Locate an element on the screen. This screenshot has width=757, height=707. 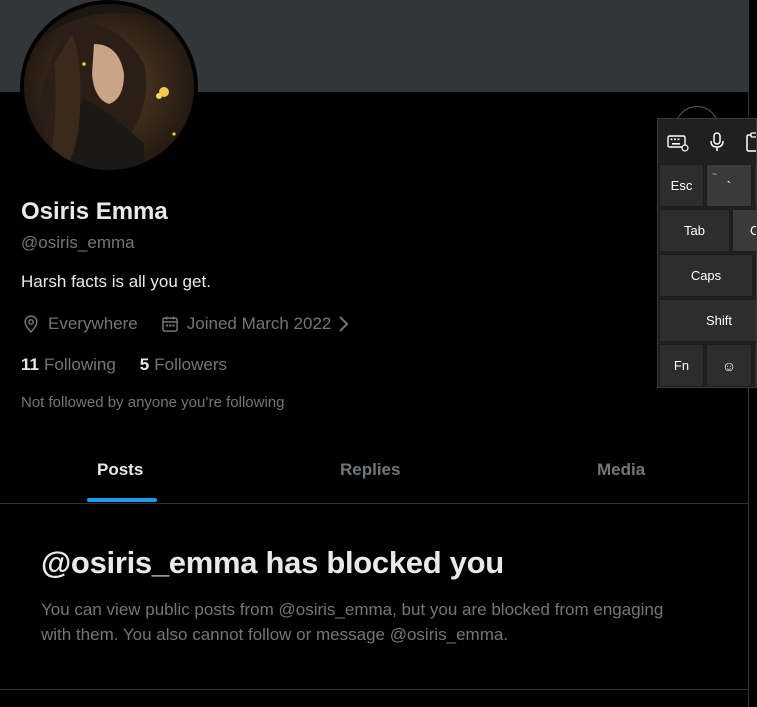
avatar-image is located at coordinates (109, 87).